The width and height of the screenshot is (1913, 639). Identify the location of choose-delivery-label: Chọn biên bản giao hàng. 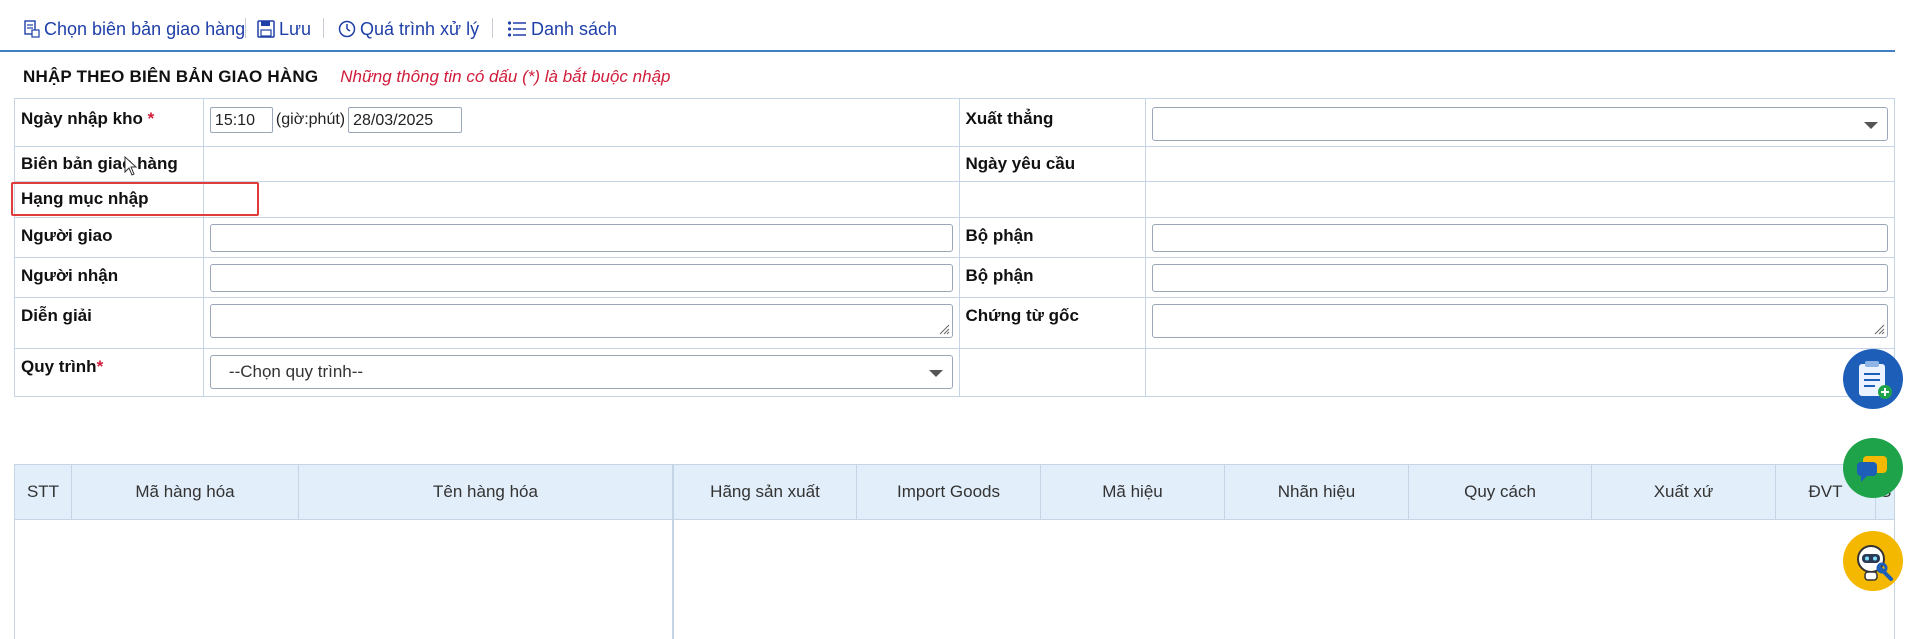
(145, 28).